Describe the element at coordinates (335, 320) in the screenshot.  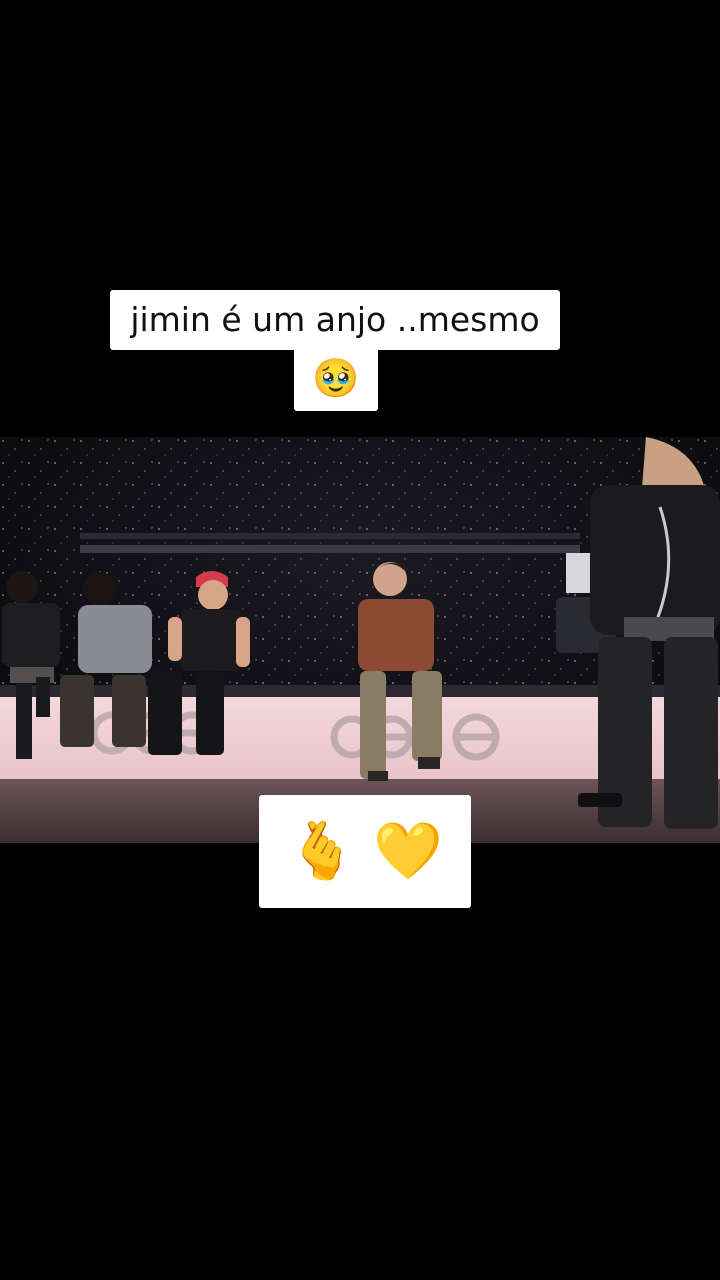
I see `video-caption: jimin é um anjo ..mesmo` at that location.